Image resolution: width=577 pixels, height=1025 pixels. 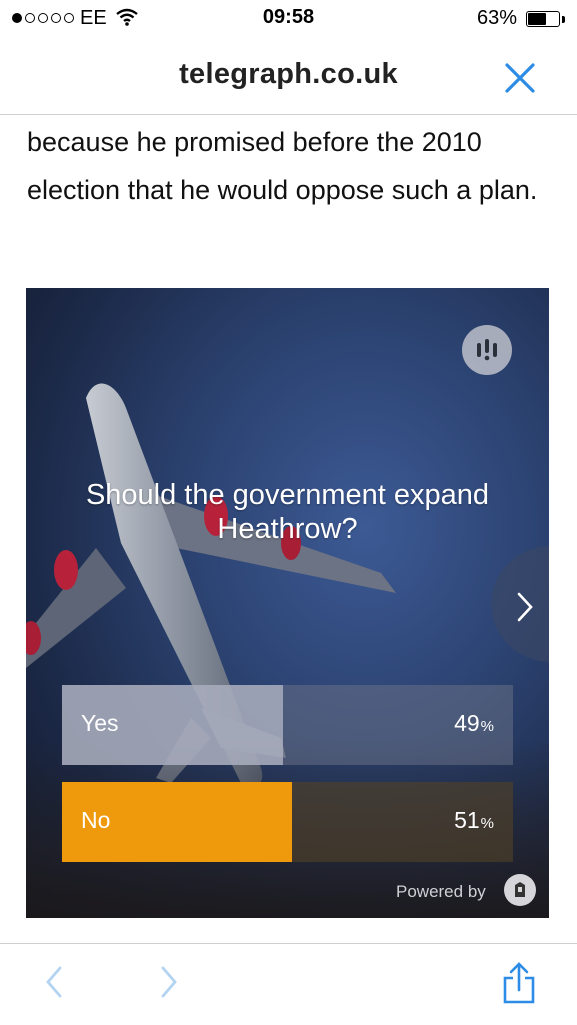 What do you see at coordinates (288, 984) in the screenshot?
I see `browser-toolbar` at bounding box center [288, 984].